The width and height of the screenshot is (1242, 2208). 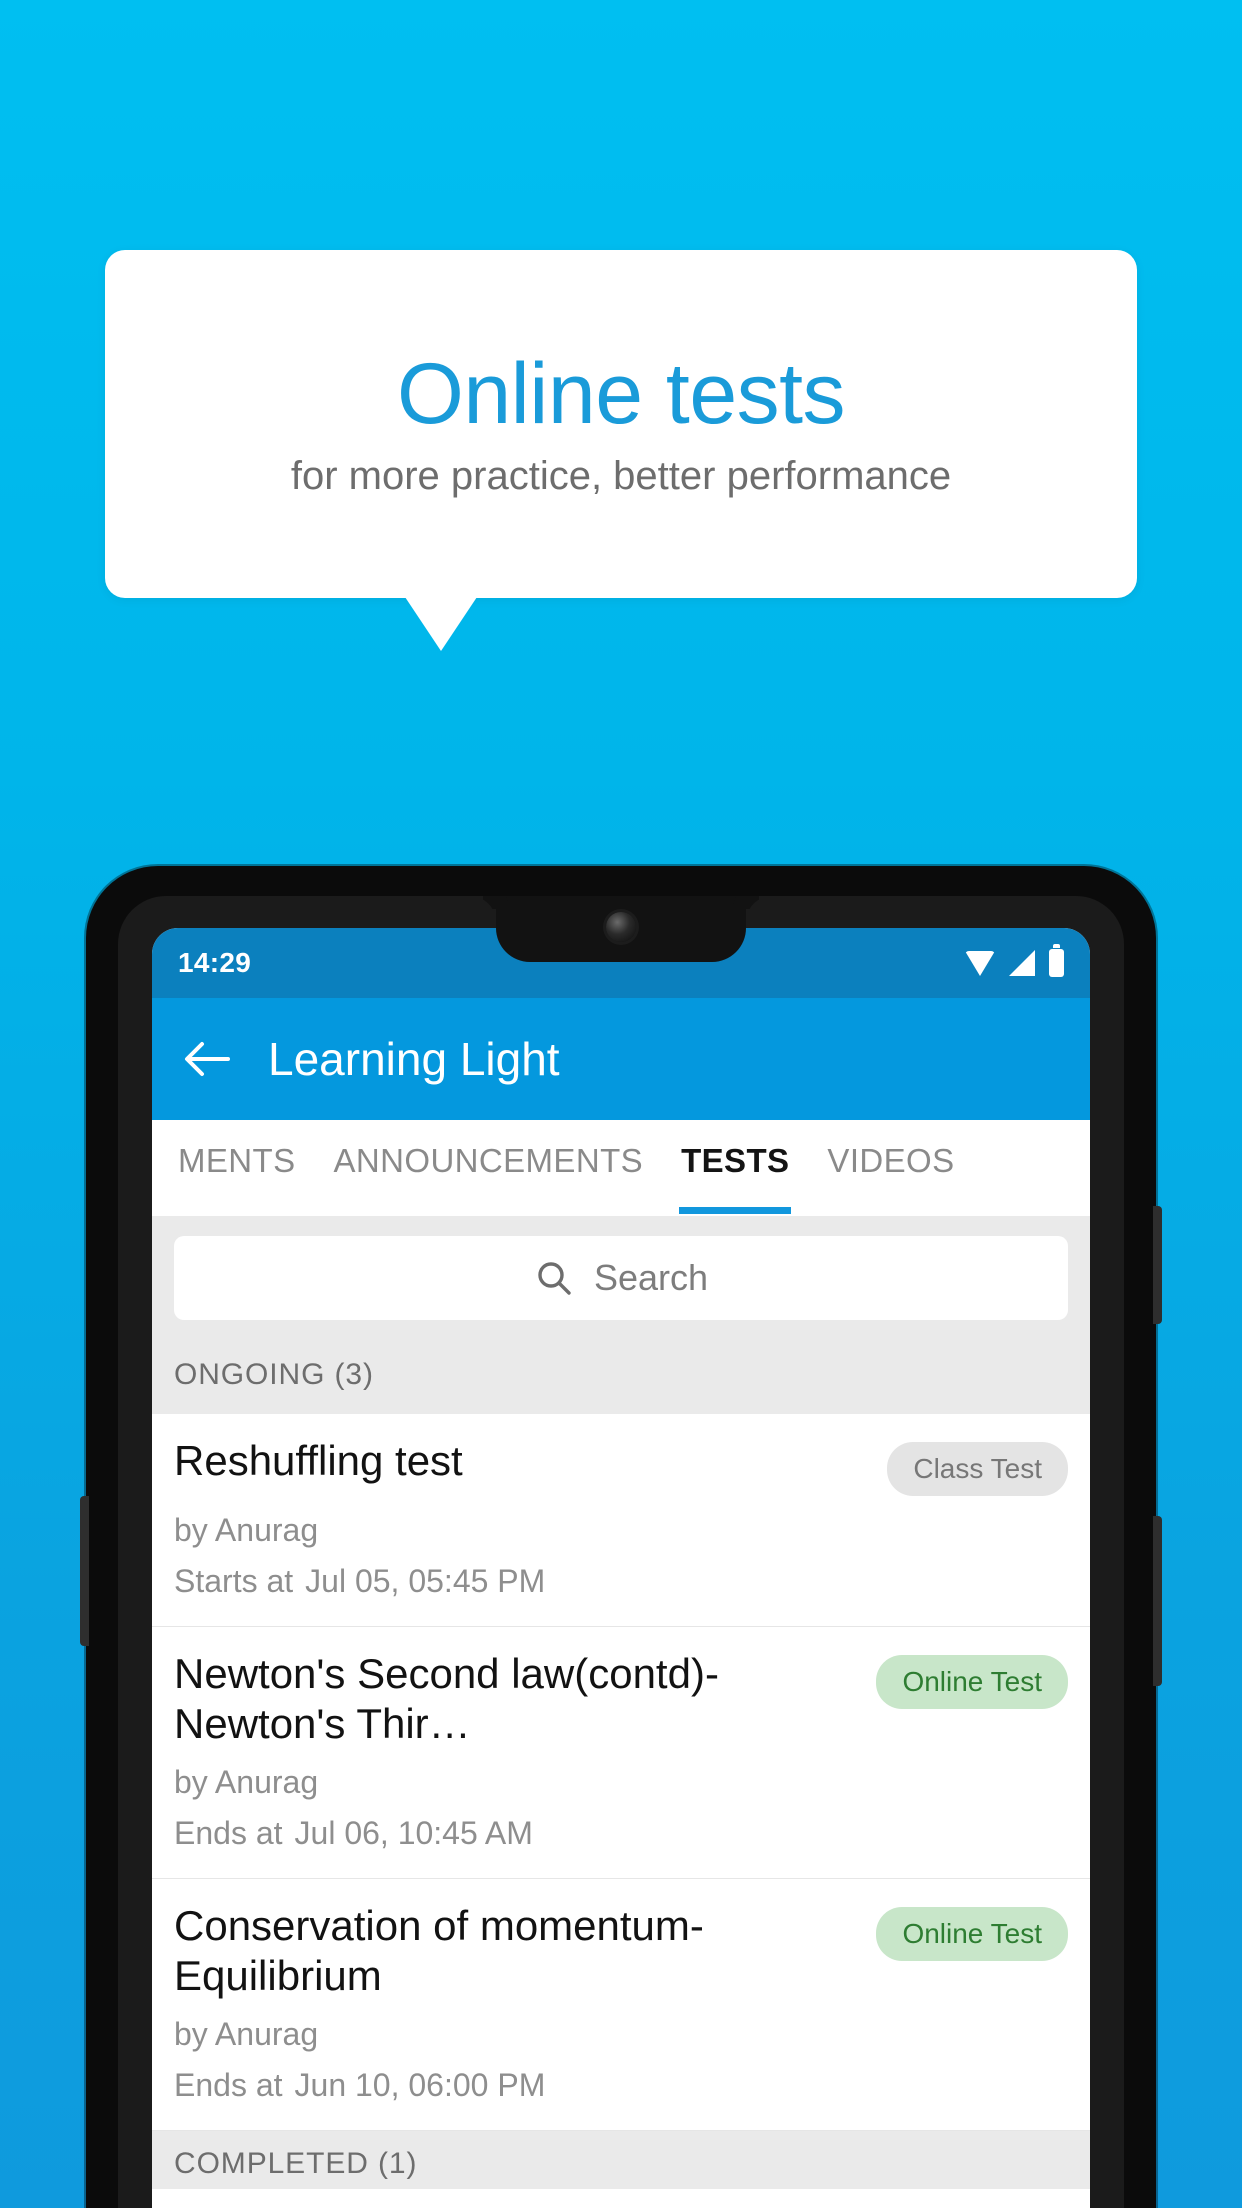 I want to click on test-title: Conservation of momentum-Equilibrium, so click(x=439, y=1950).